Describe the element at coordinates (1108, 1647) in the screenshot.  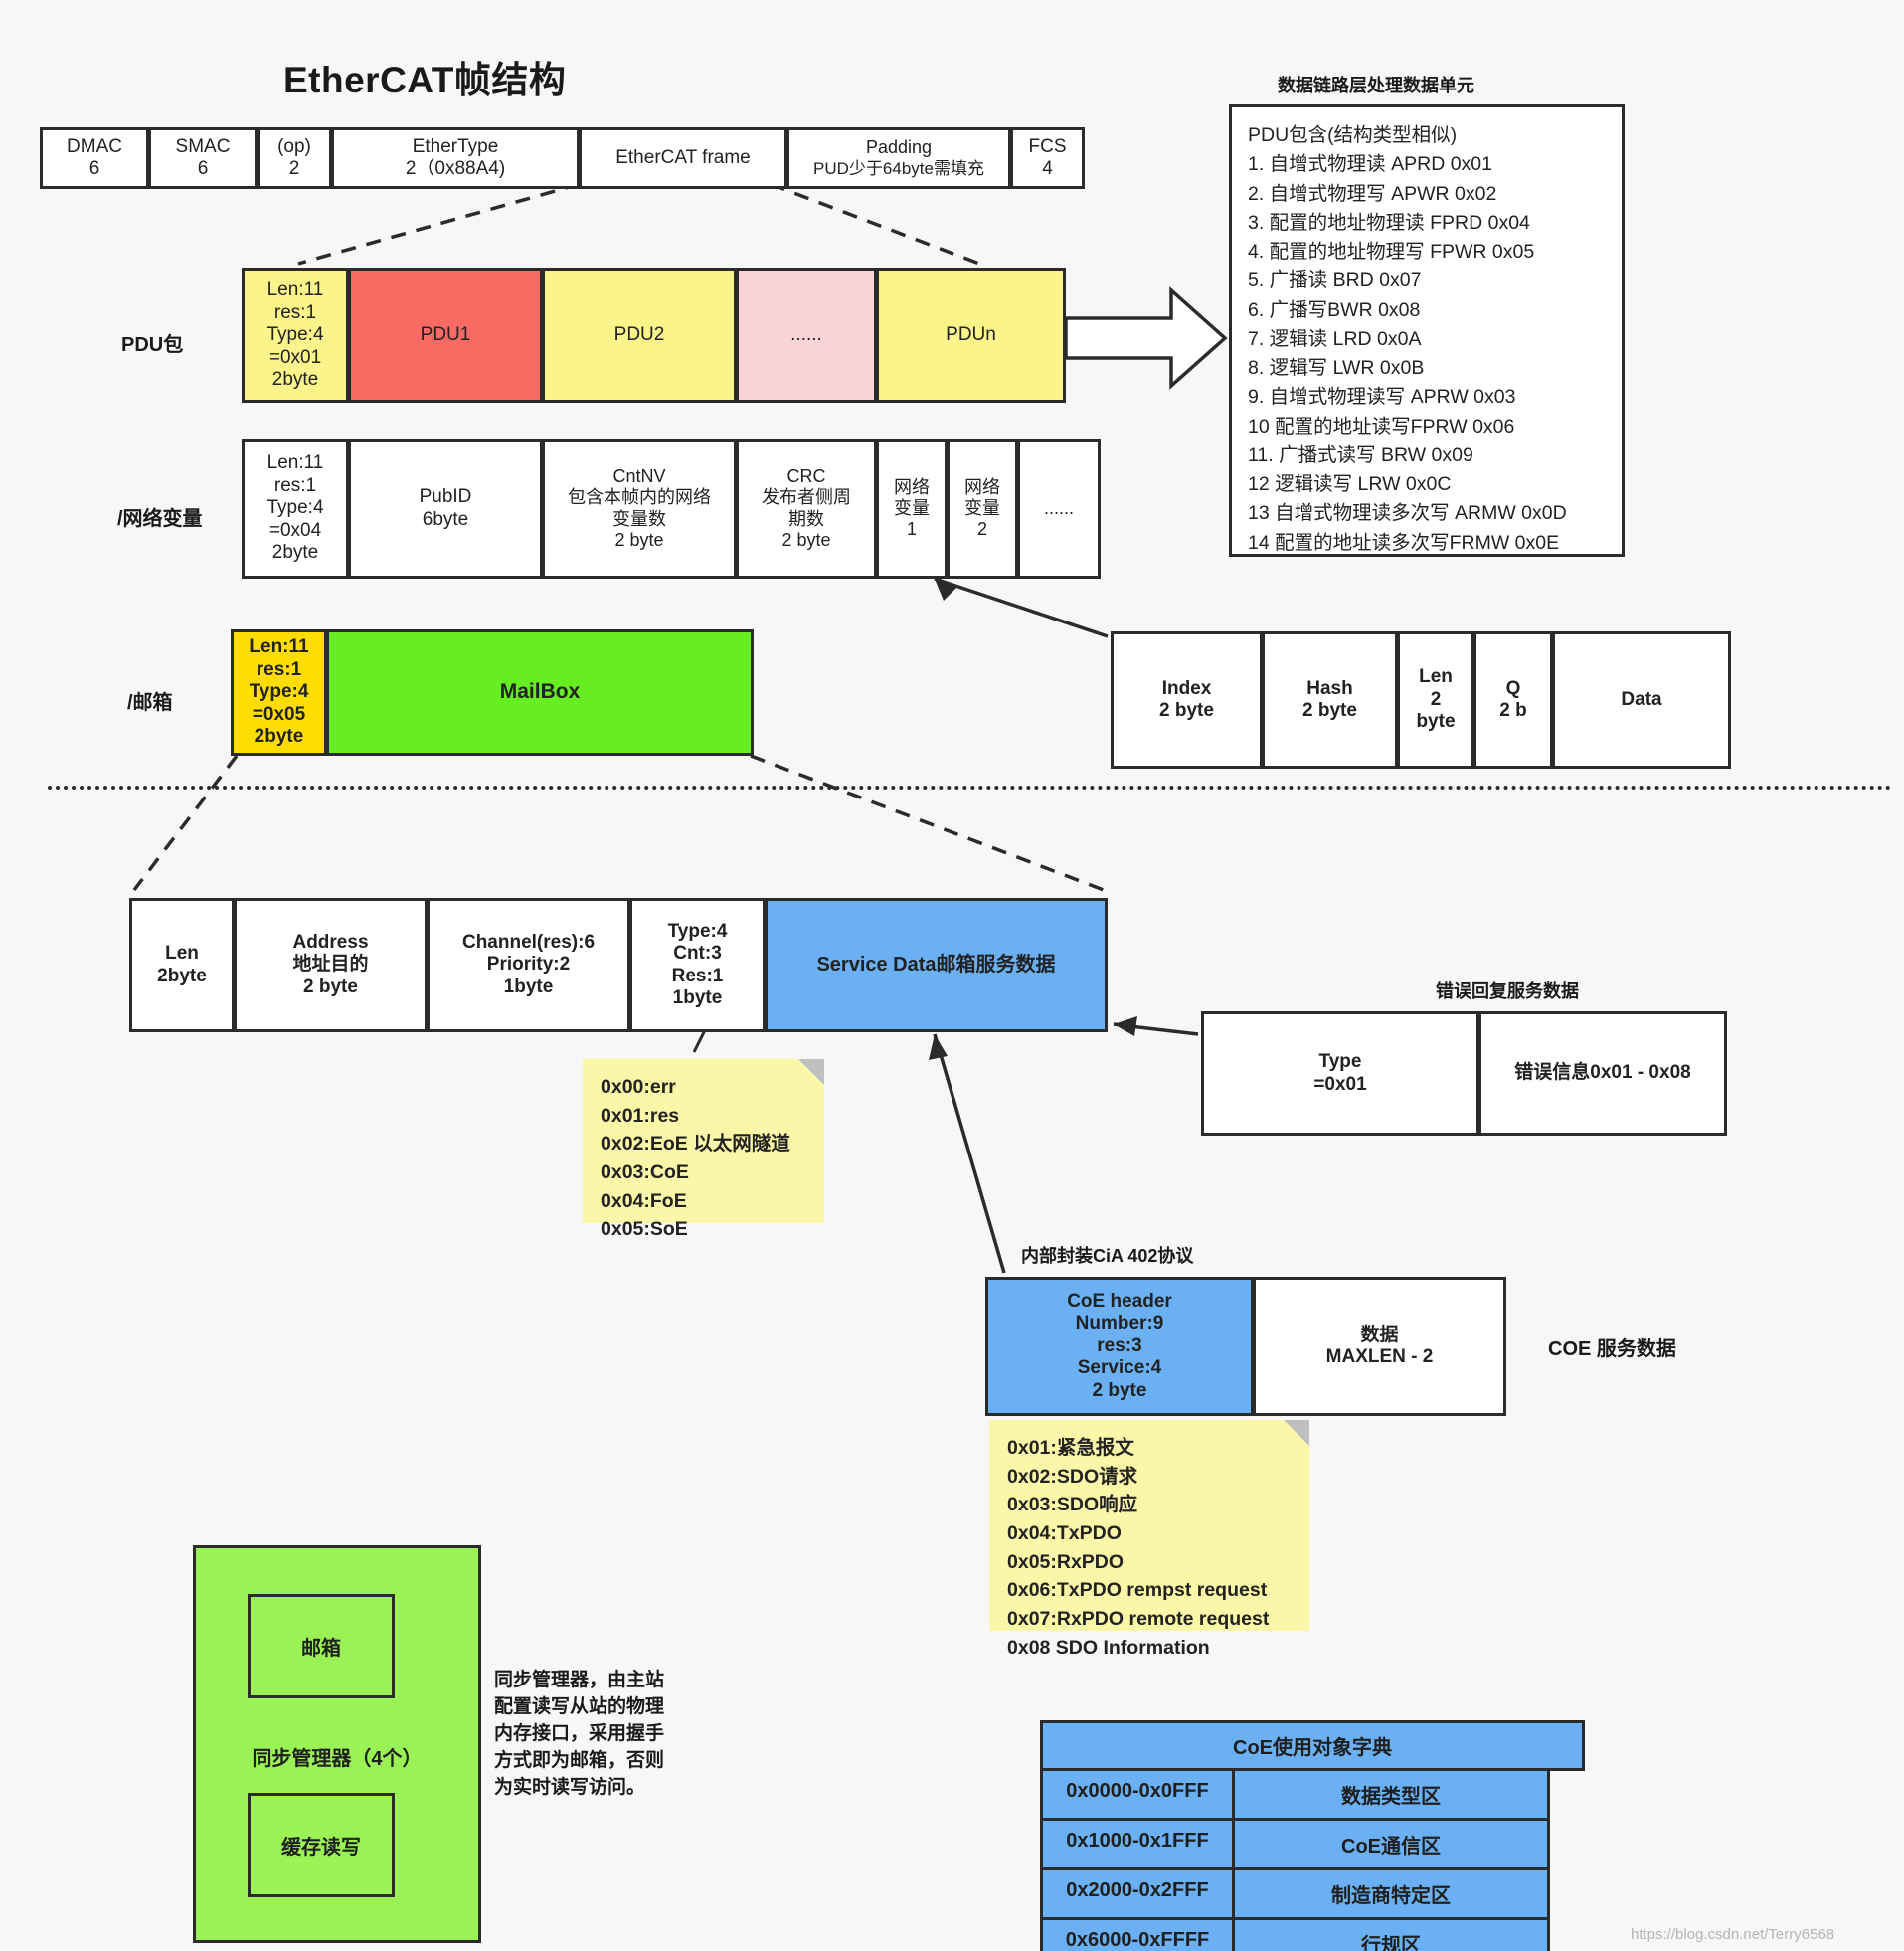
I see `note-line: 0x08 SDO Information` at that location.